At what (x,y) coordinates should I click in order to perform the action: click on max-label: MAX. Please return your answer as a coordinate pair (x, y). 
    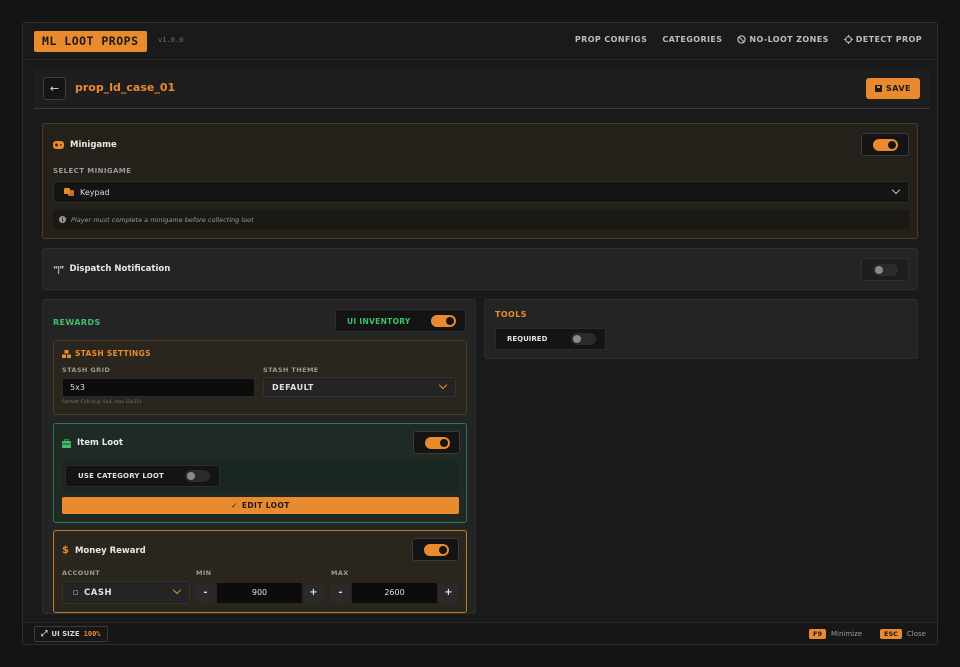
    Looking at the image, I should click on (340, 573).